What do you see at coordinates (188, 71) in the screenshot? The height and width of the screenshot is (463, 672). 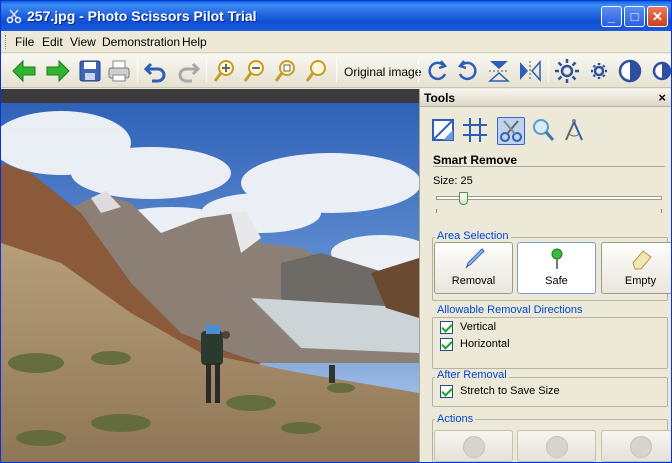 I see `redo-icon` at bounding box center [188, 71].